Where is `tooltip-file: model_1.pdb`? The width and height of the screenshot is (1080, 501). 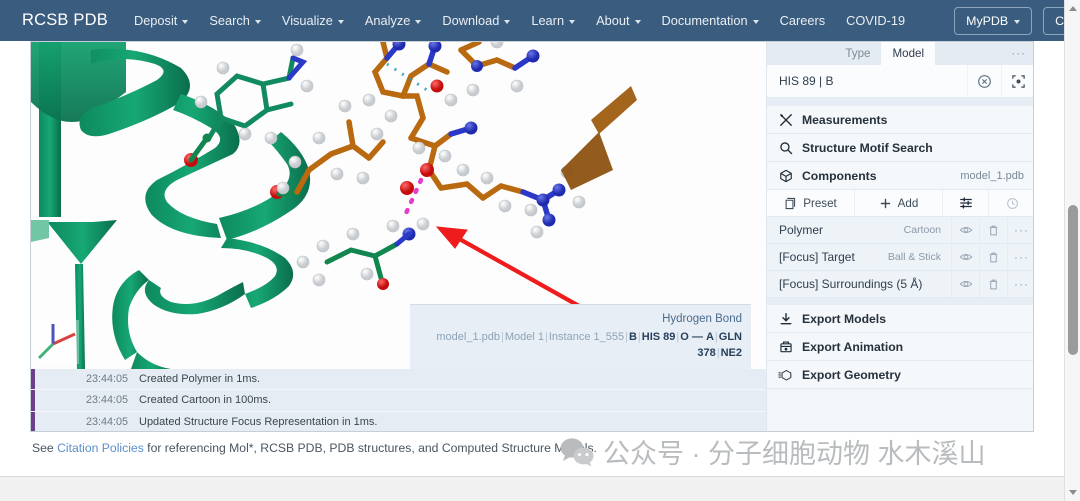
tooltip-file: model_1.pdb is located at coordinates (468, 337).